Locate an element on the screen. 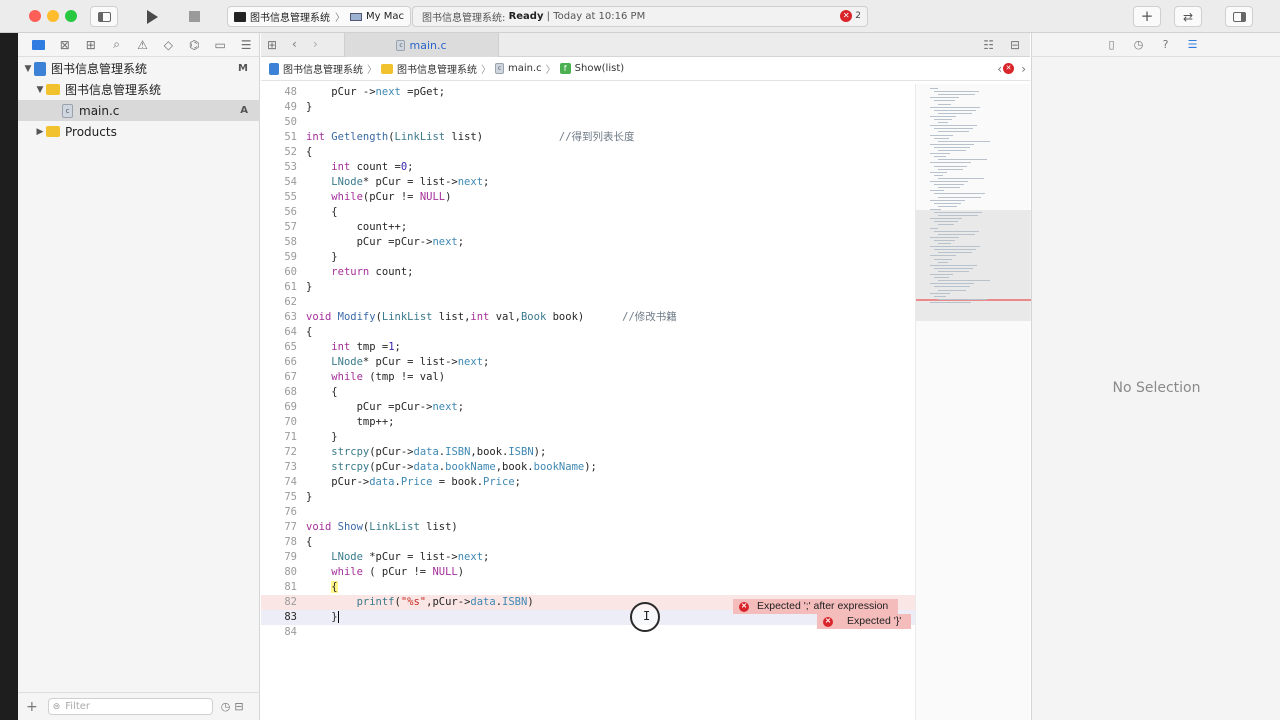 Image resolution: width=1280 pixels, height=720 pixels. debug-navigator-icon: ⌬ is located at coordinates (194, 45).